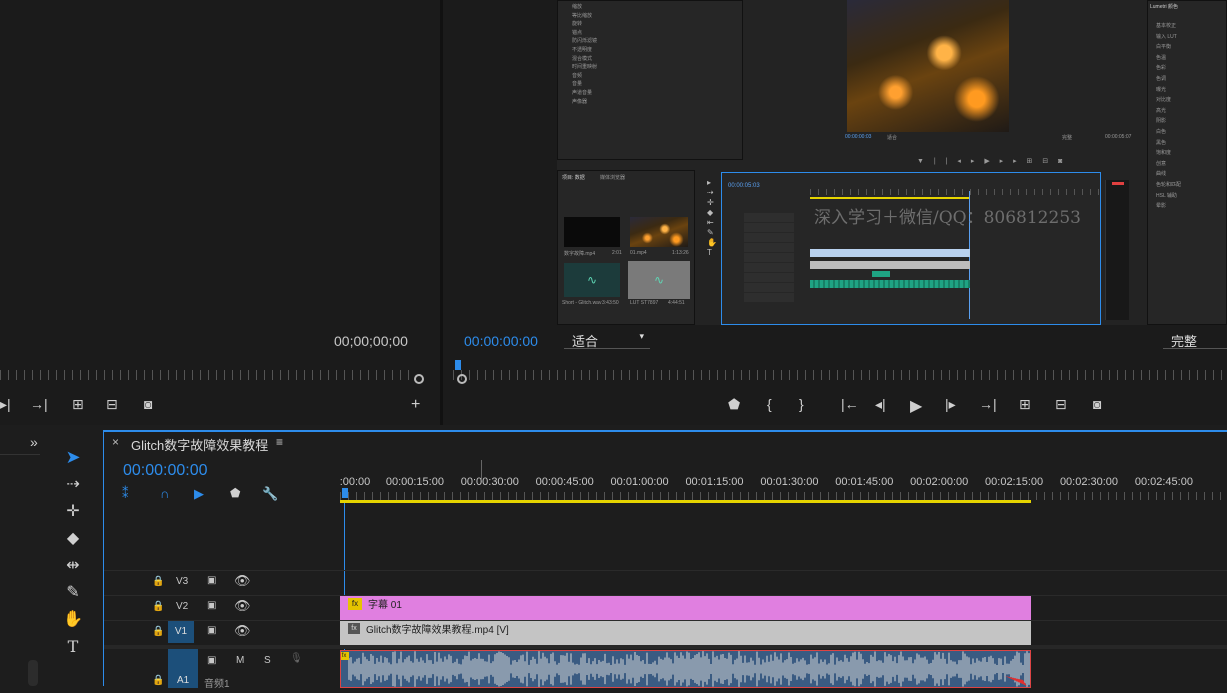 Image resolution: width=1227 pixels, height=693 pixels. I want to click on program-time-ruler, so click(840, 375).